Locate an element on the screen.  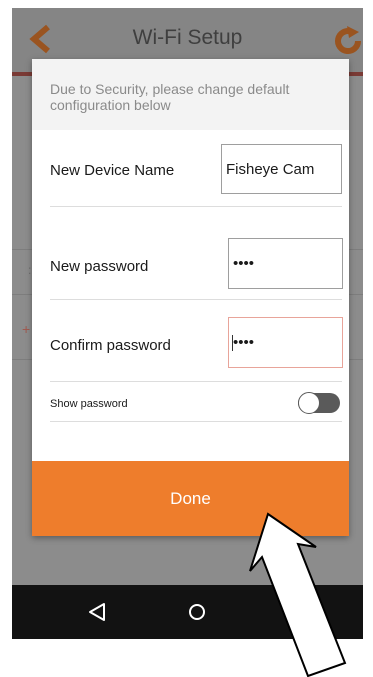
page-title: Wi-Fi Setup is located at coordinates (187, 37).